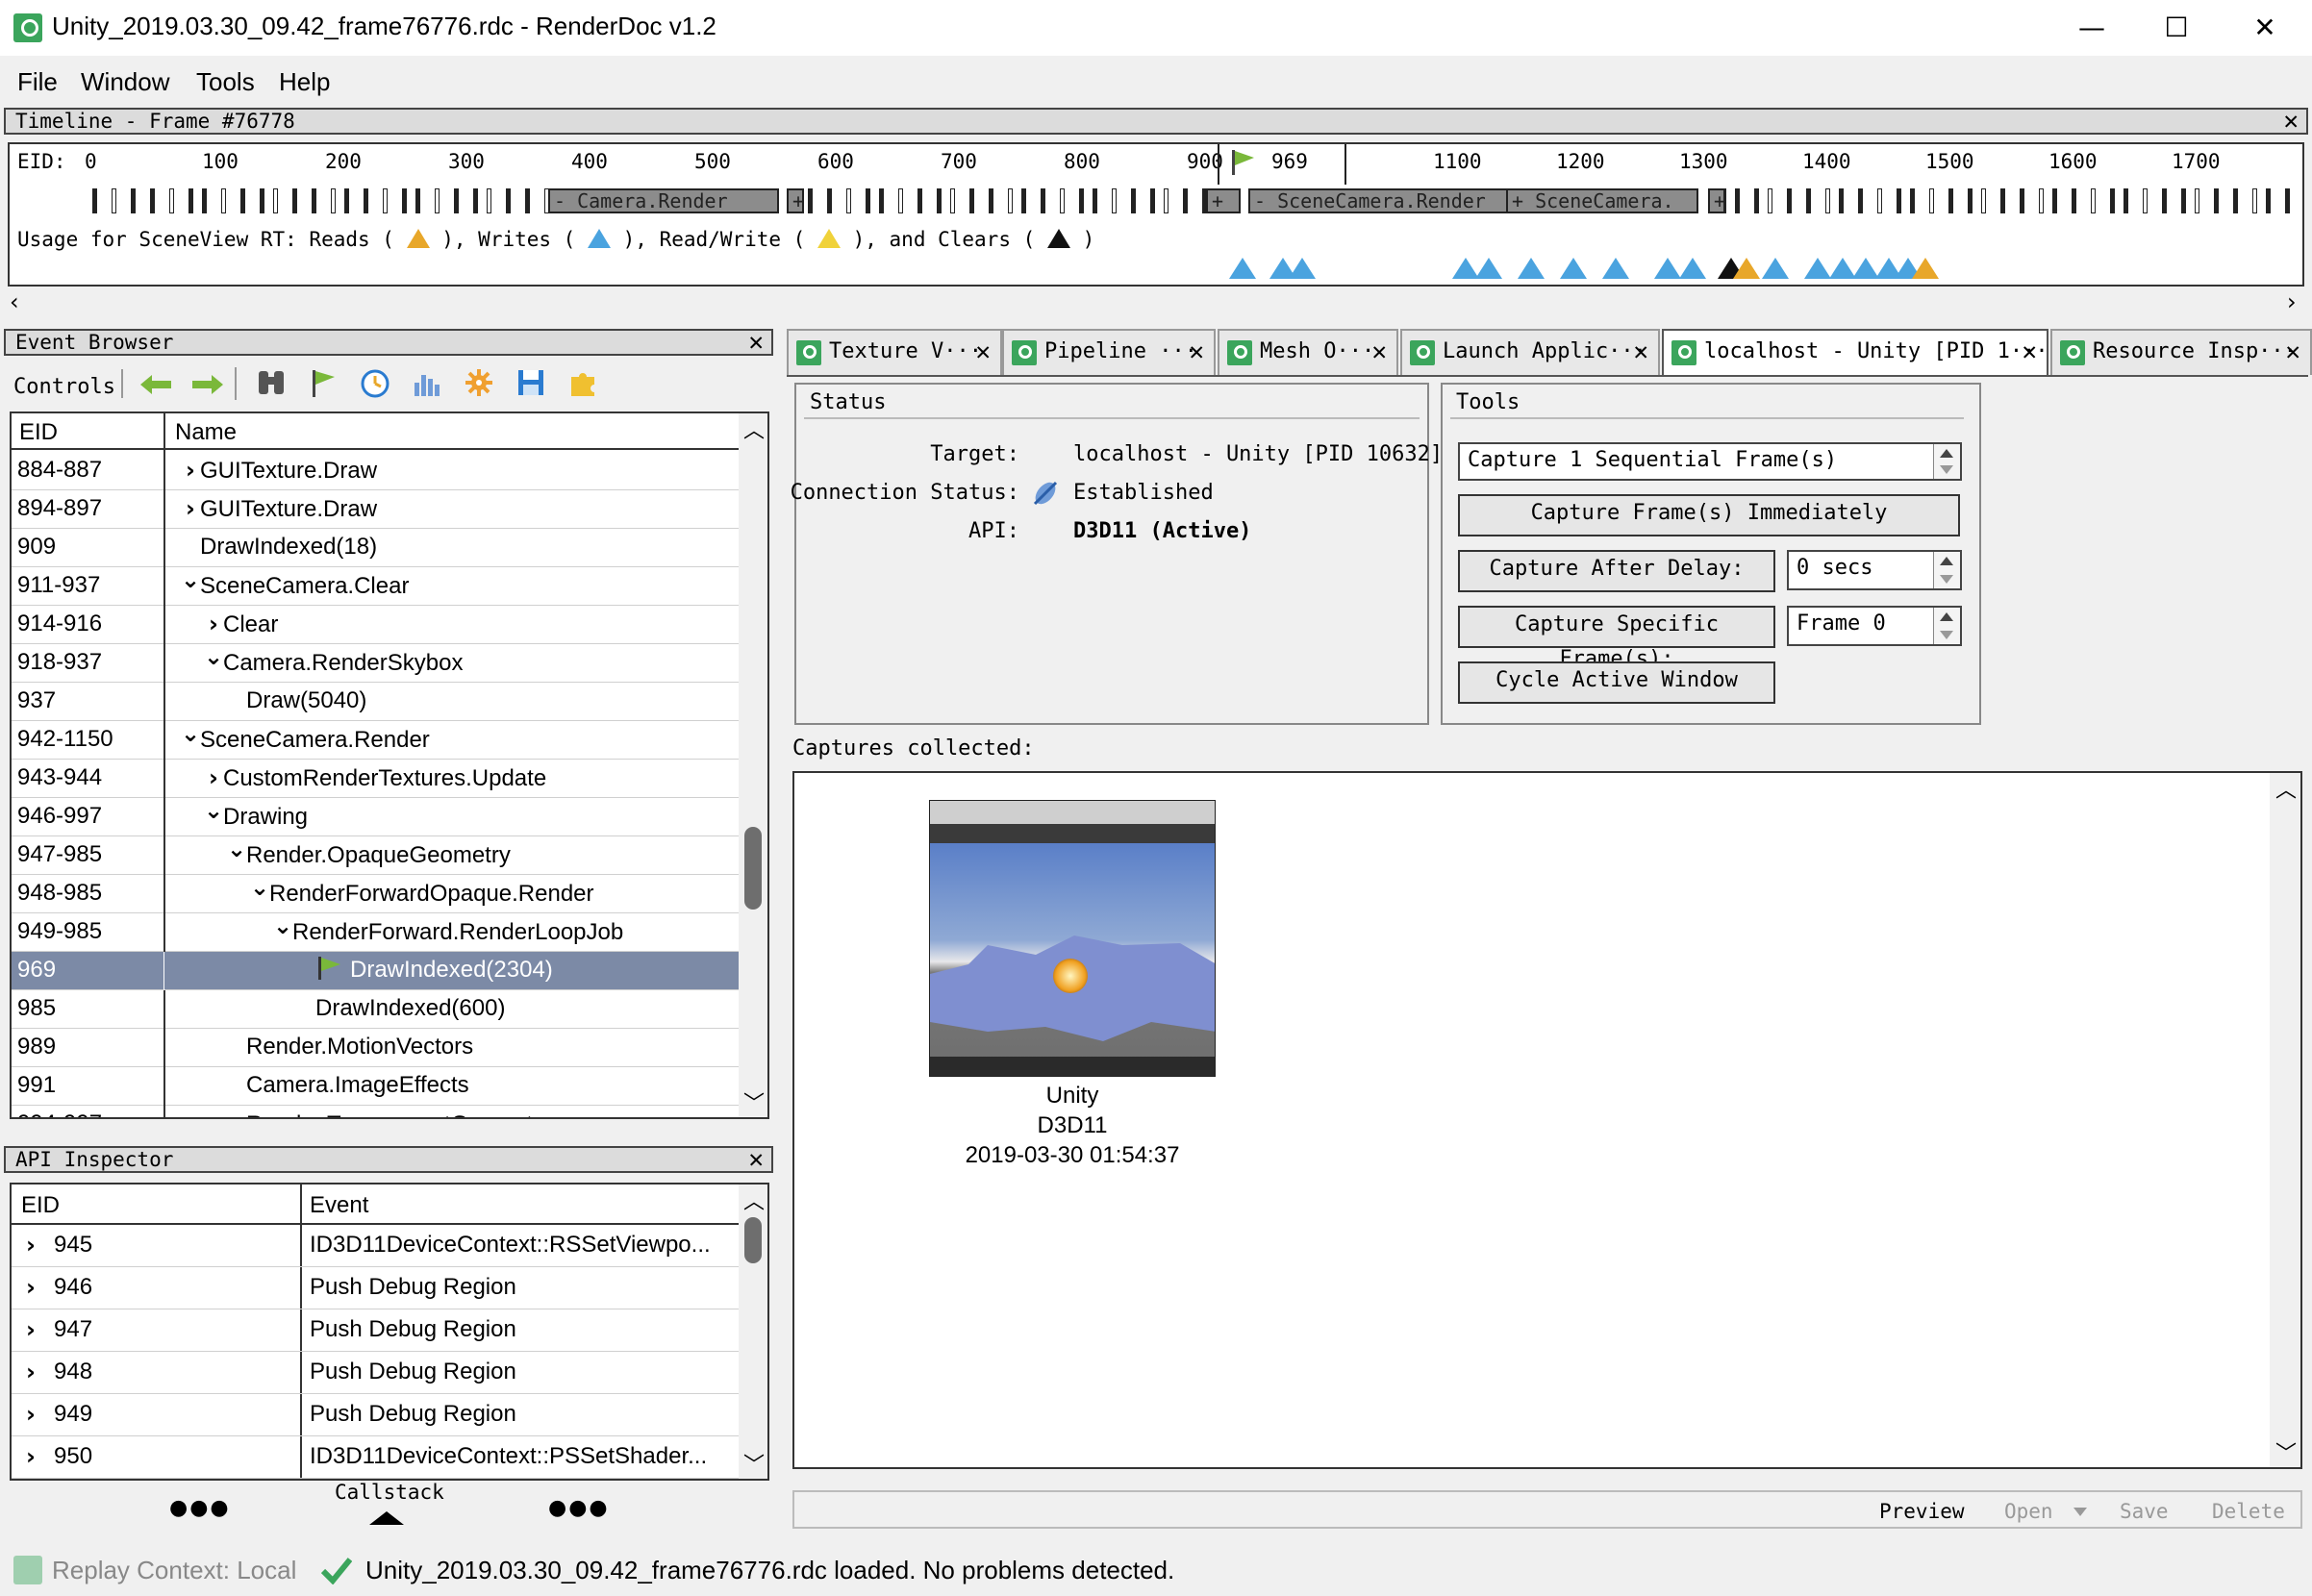  What do you see at coordinates (1855, 353) in the screenshot?
I see `tab-localhost-unity: localhost - Unity [PID 1··· ✕` at bounding box center [1855, 353].